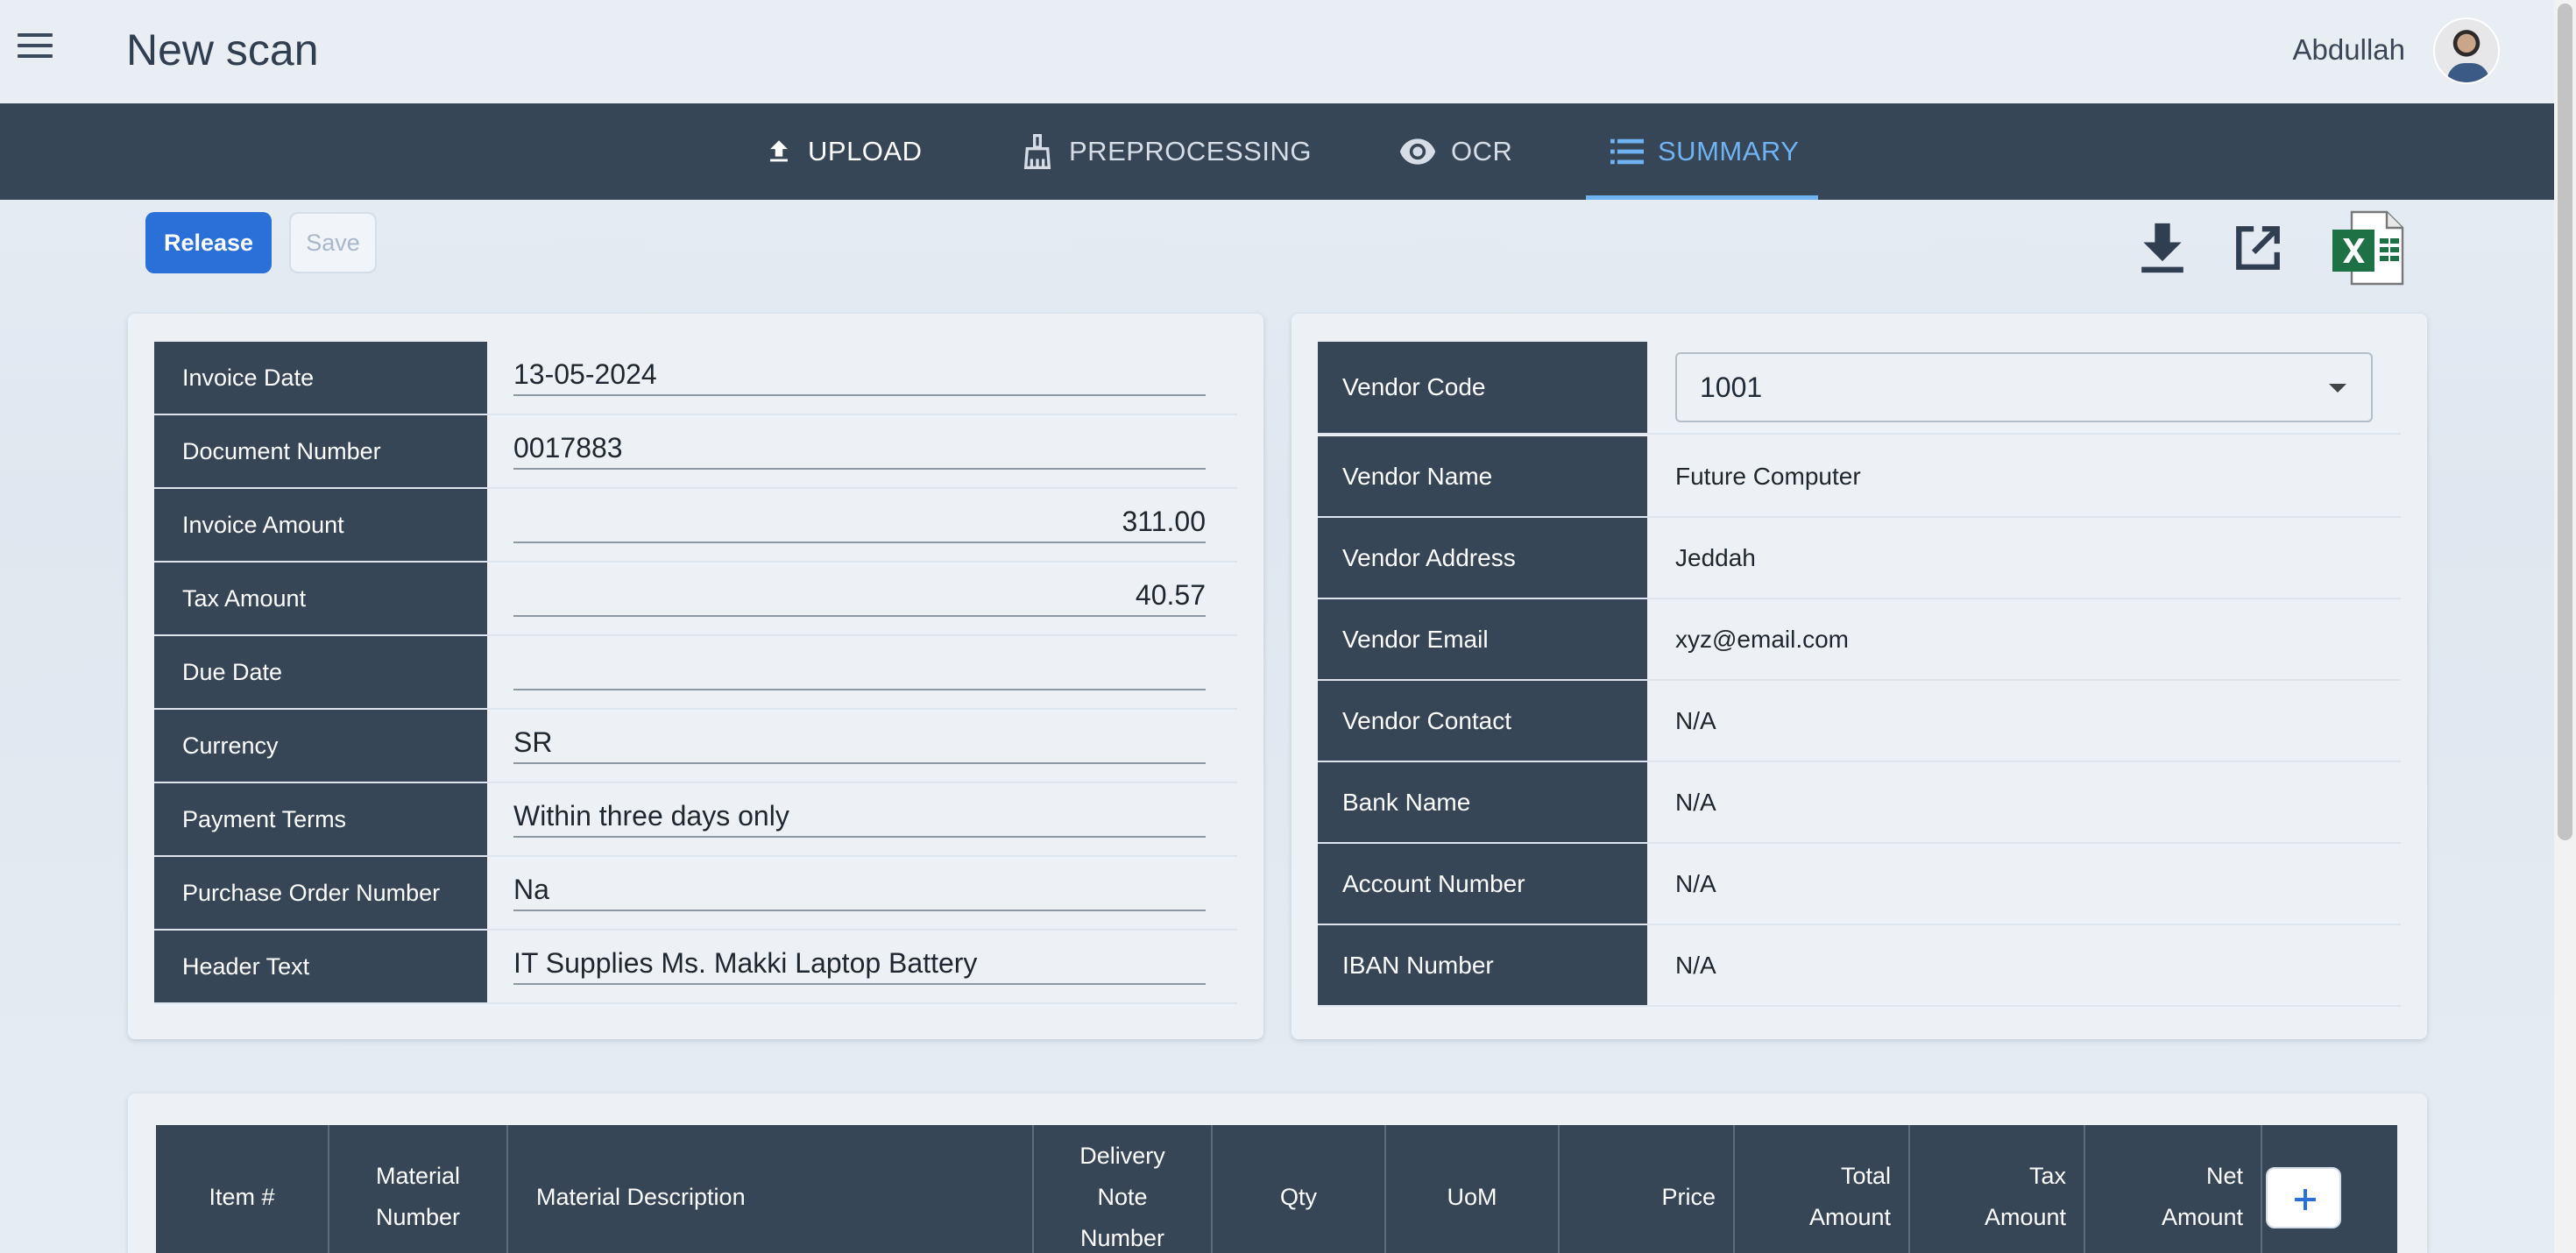 This screenshot has height=1253, width=2576. Describe the element at coordinates (35, 47) in the screenshot. I see `menu-icon` at that location.